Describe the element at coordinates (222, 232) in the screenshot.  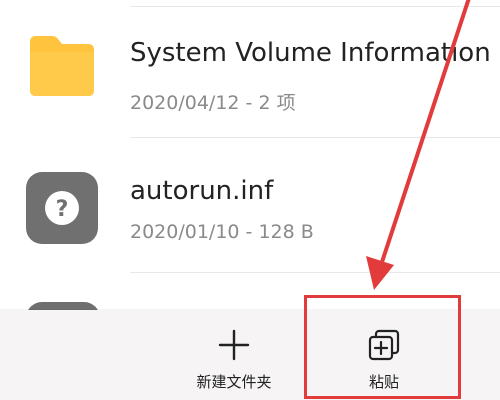
I see `file-meta: 2020/01/10 - 128 B` at that location.